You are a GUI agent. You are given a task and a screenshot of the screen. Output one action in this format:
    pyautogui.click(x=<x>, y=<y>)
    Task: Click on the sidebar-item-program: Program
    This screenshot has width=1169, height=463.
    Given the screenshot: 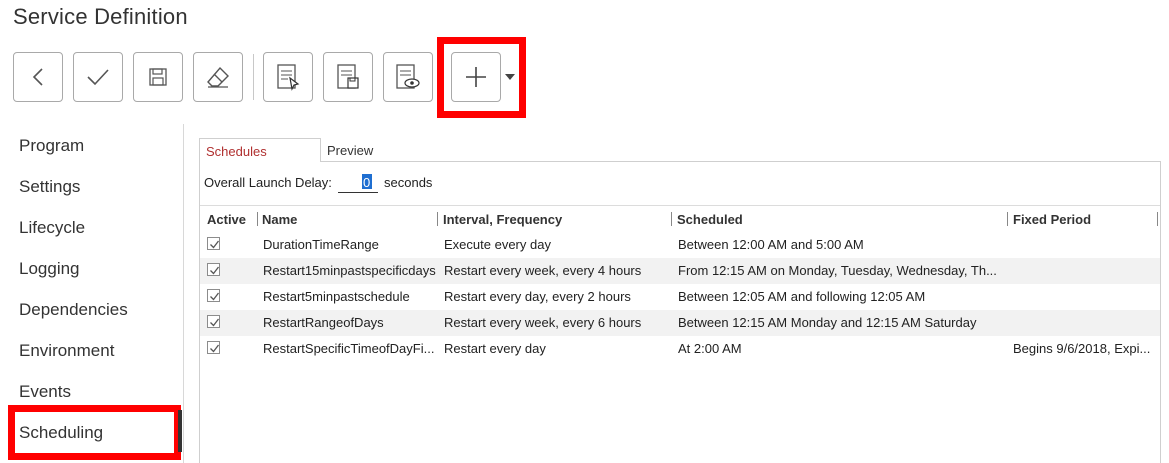 What is the action you would take?
    pyautogui.click(x=51, y=146)
    